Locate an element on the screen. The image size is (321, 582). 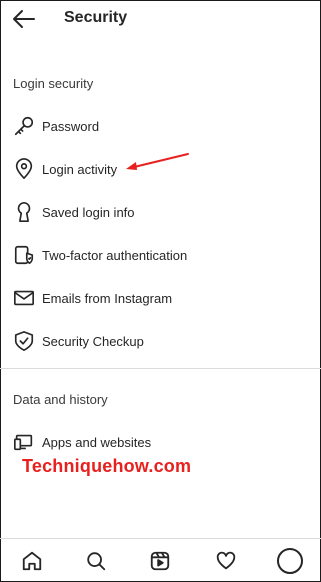
shield-check-icon is located at coordinates (24, 341).